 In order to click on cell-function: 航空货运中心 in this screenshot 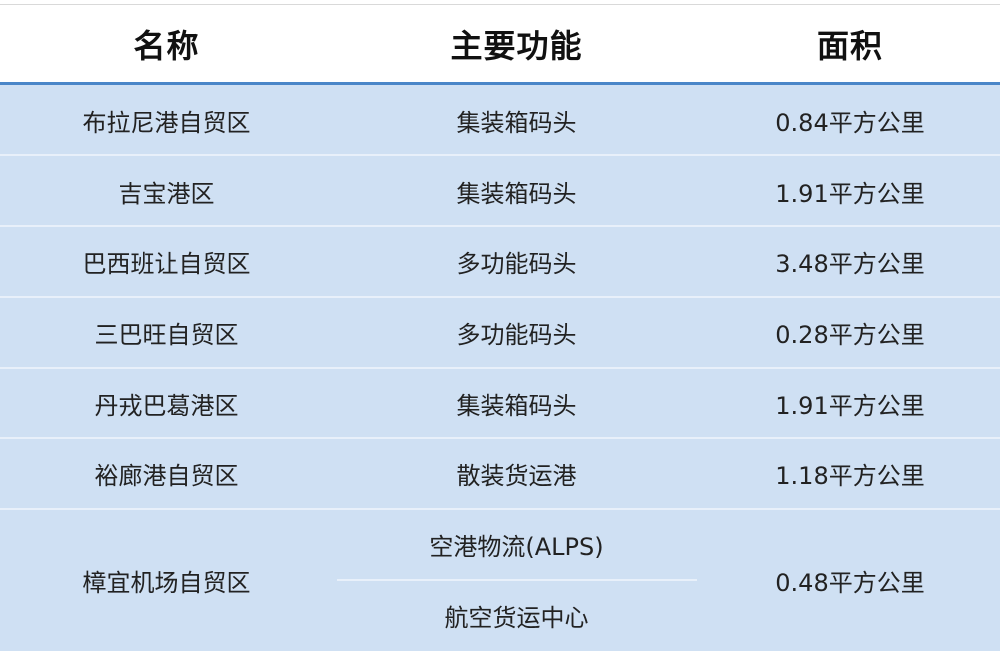, I will do `click(516, 618)`.